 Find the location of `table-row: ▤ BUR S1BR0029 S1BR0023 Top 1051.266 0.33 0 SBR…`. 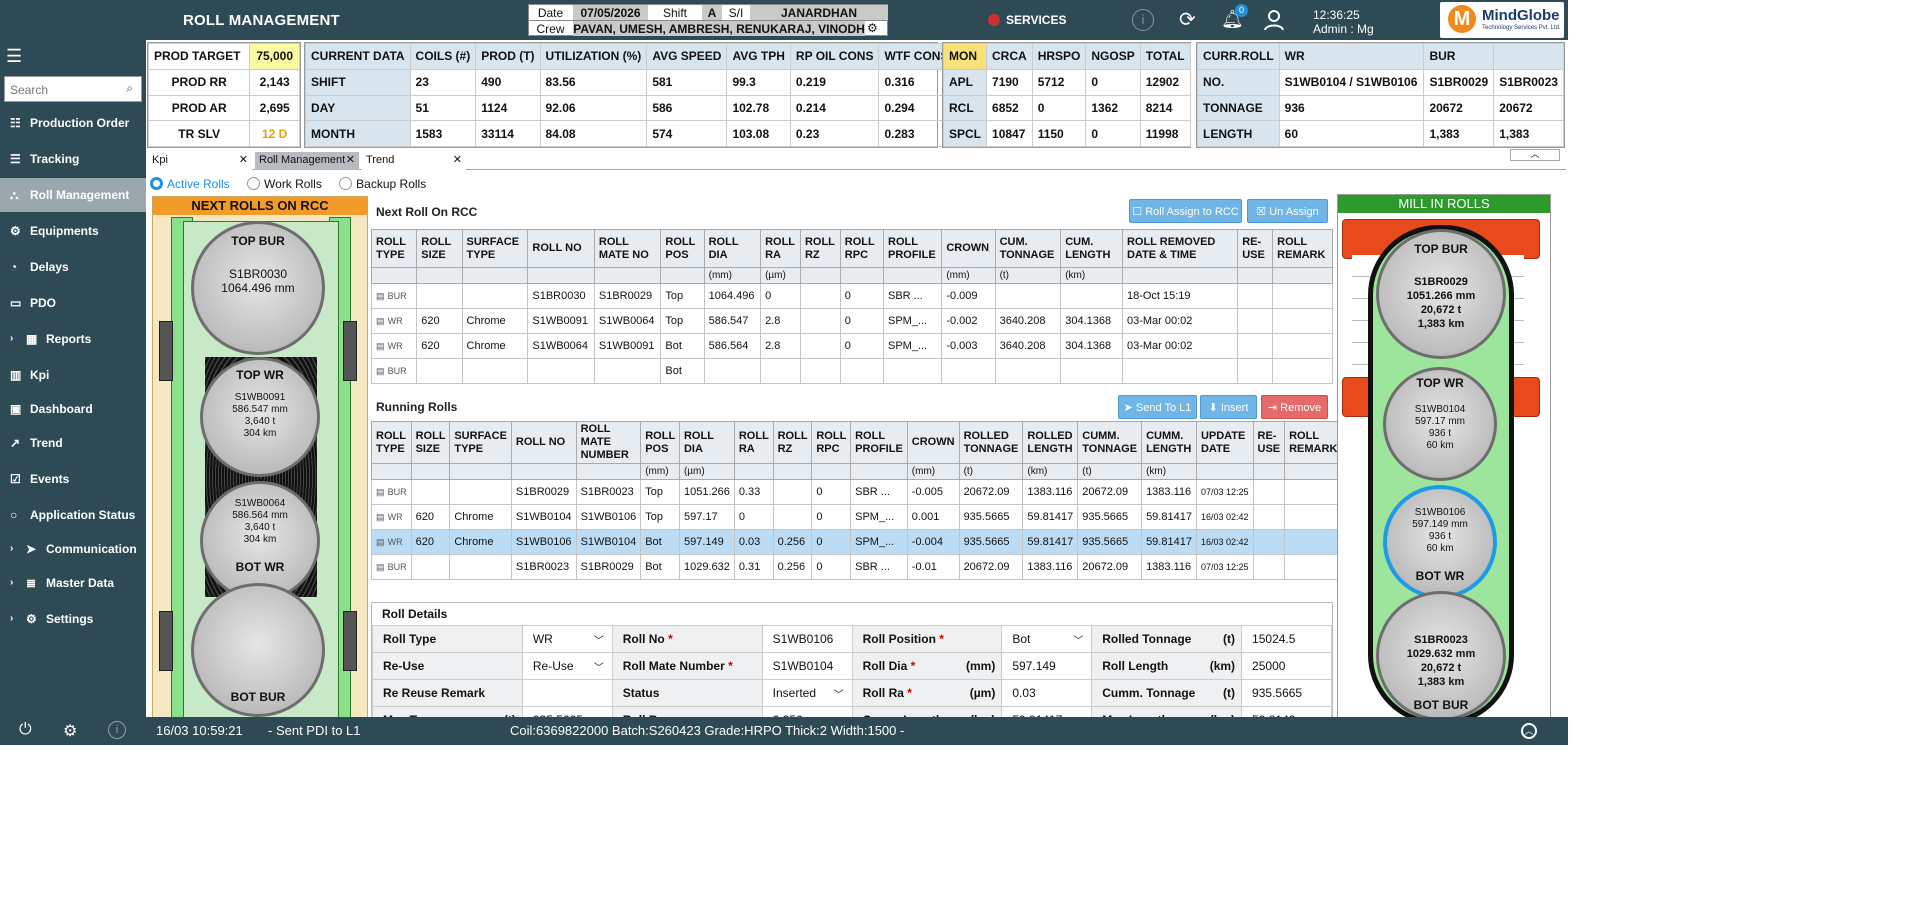

table-row: ▤ BUR S1BR0029 S1BR0023 Top 1051.266 0.33 0 SBR… is located at coordinates (857, 492).